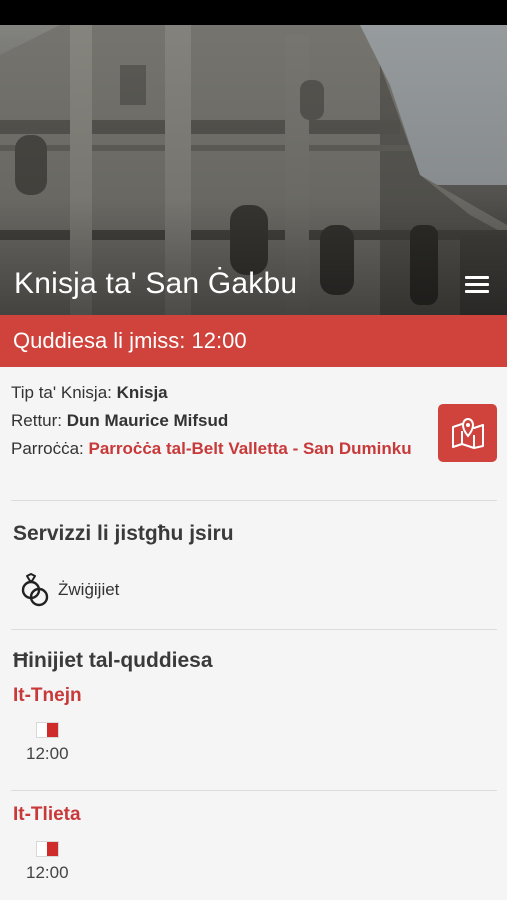  What do you see at coordinates (123, 533) in the screenshot?
I see `services-title: Servizzi li jistgħu jsiru` at bounding box center [123, 533].